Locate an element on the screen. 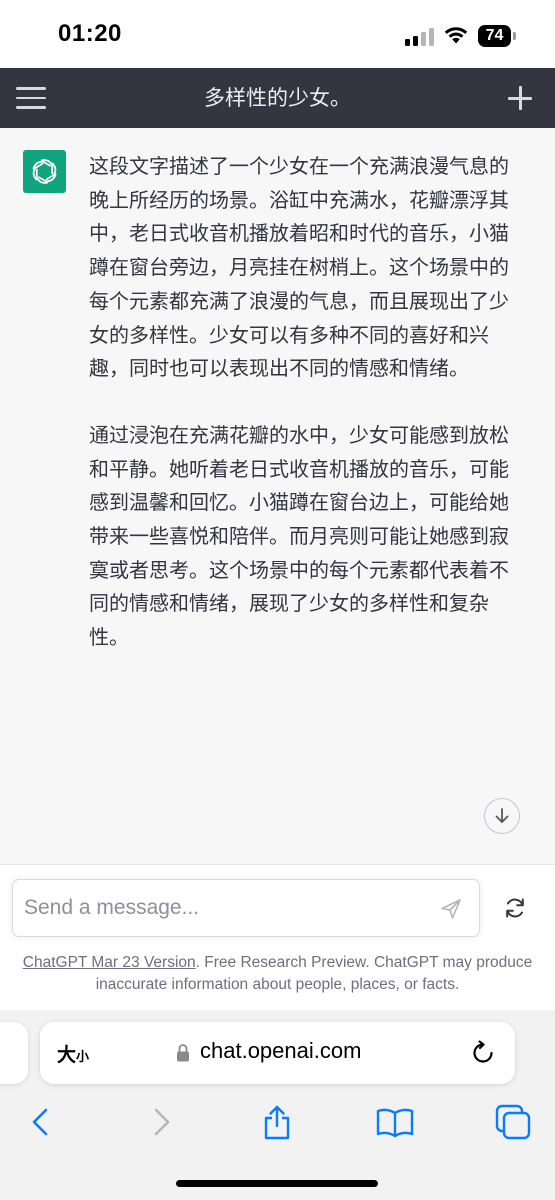 Image resolution: width=555 pixels, height=1200 pixels. message-input-box is located at coordinates (246, 908).